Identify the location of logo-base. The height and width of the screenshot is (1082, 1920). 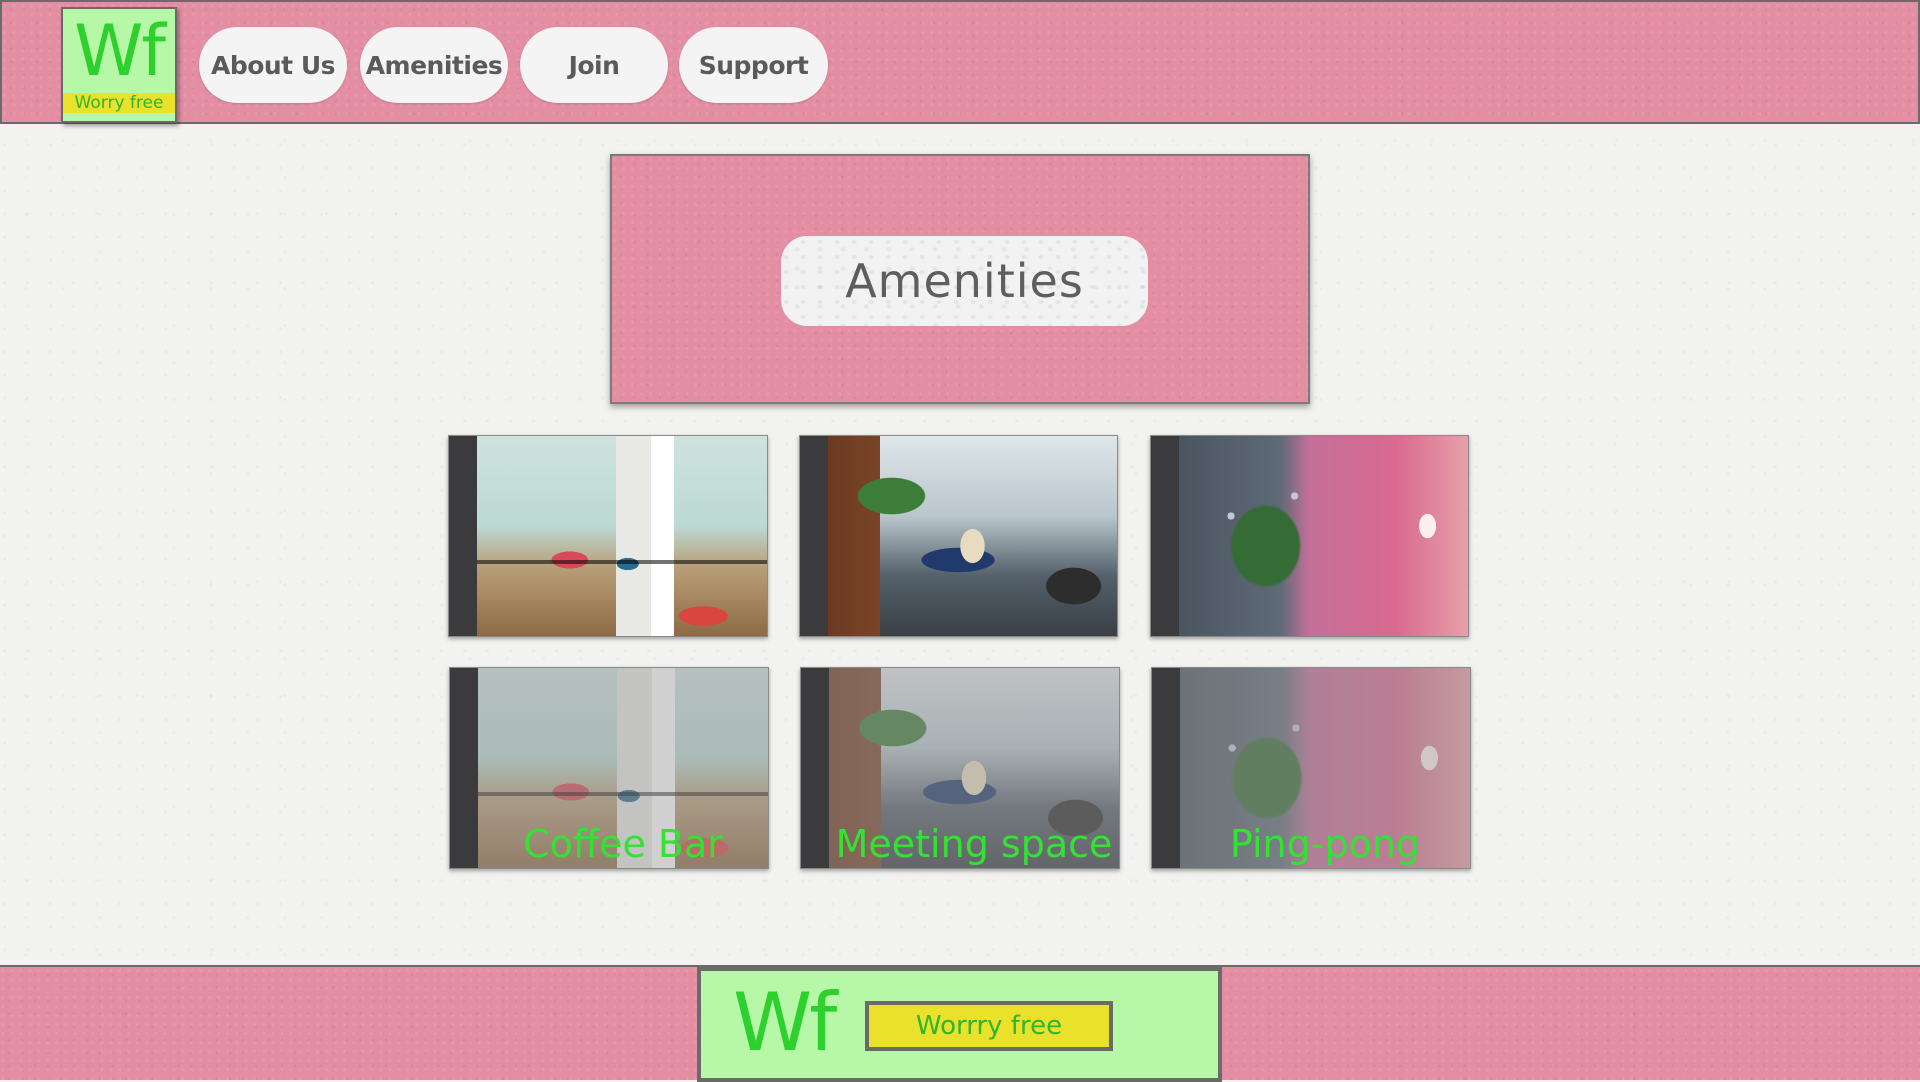
(119, 117).